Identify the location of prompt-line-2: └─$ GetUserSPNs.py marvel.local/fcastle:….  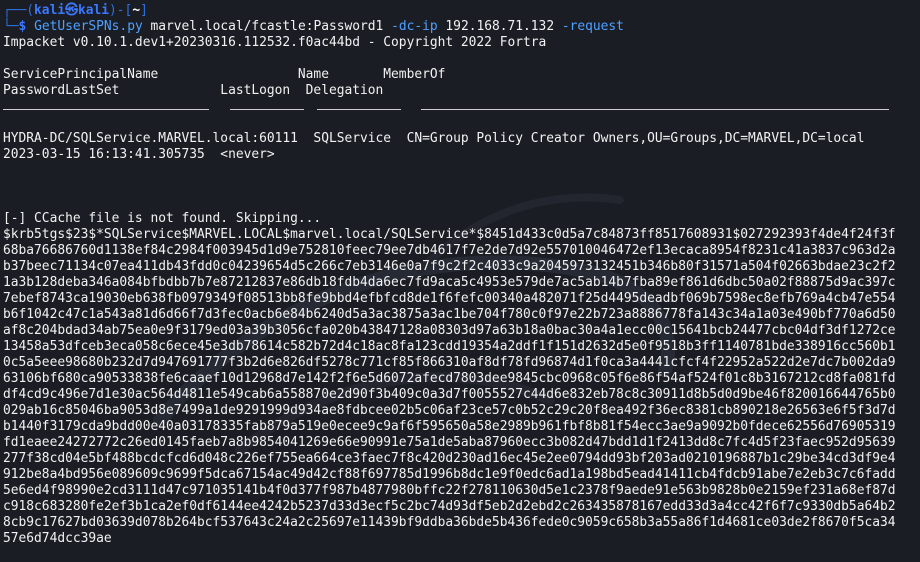
(460, 27).